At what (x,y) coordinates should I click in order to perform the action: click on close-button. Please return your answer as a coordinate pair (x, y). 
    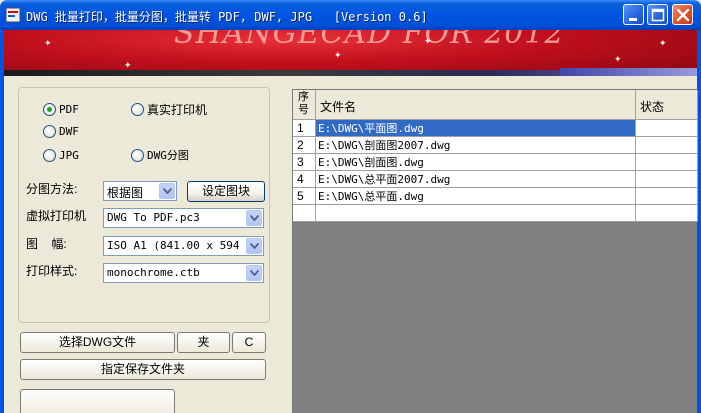
    Looking at the image, I should click on (682, 14).